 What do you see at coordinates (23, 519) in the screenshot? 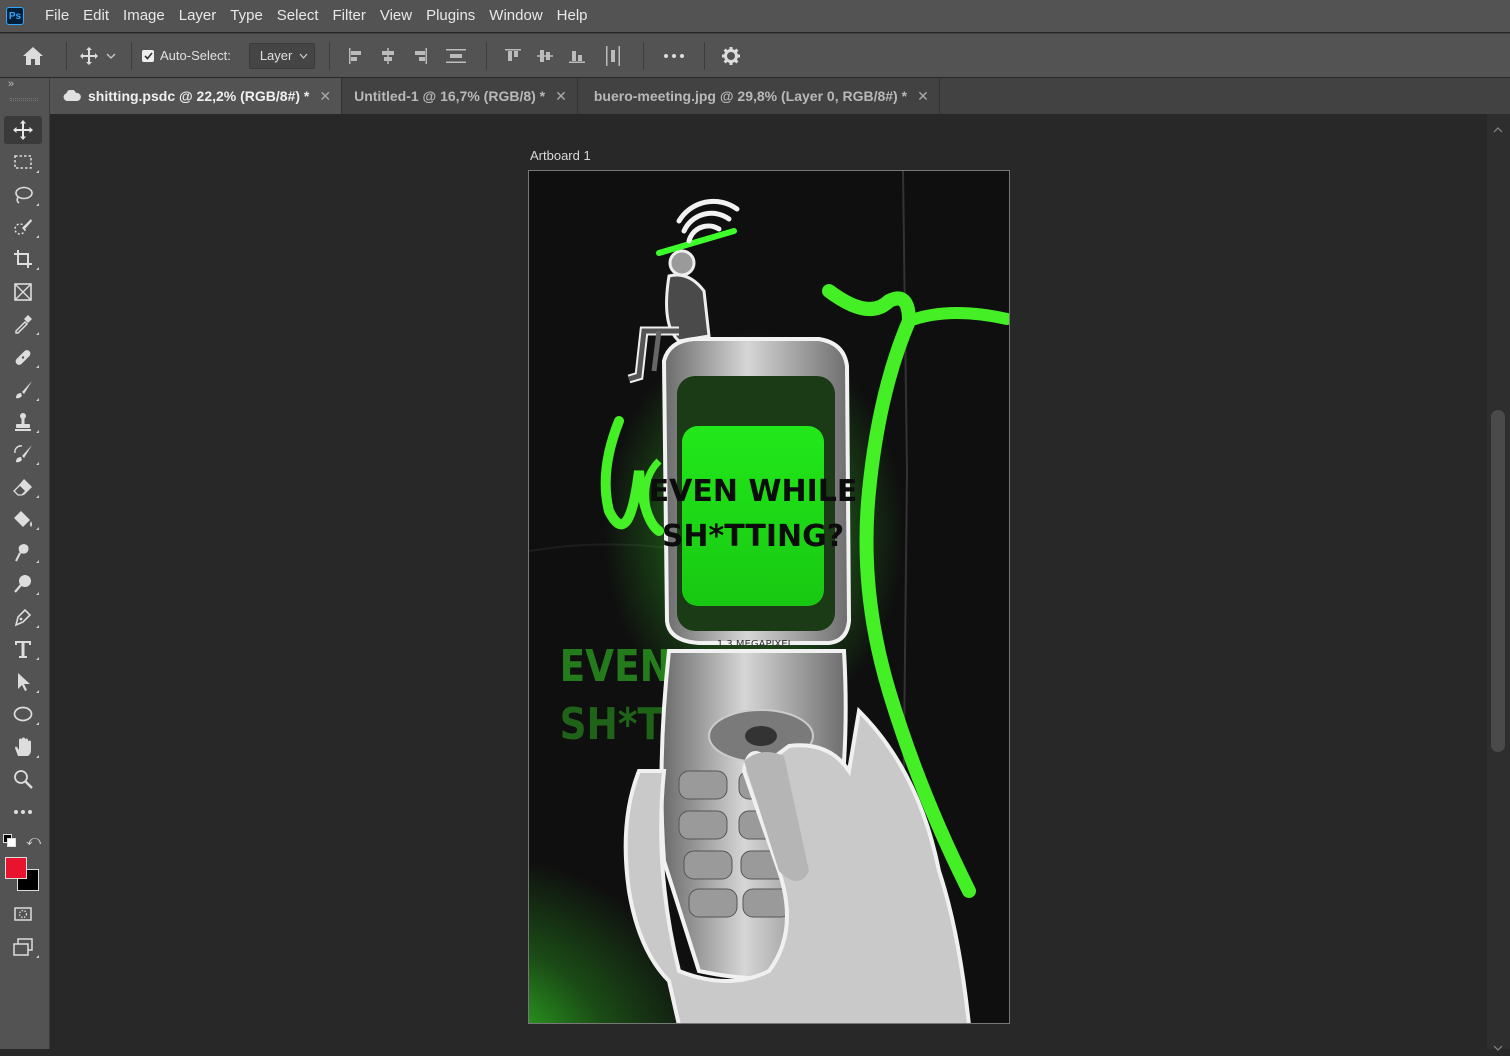
I see `paint-bucket-tool-icon` at bounding box center [23, 519].